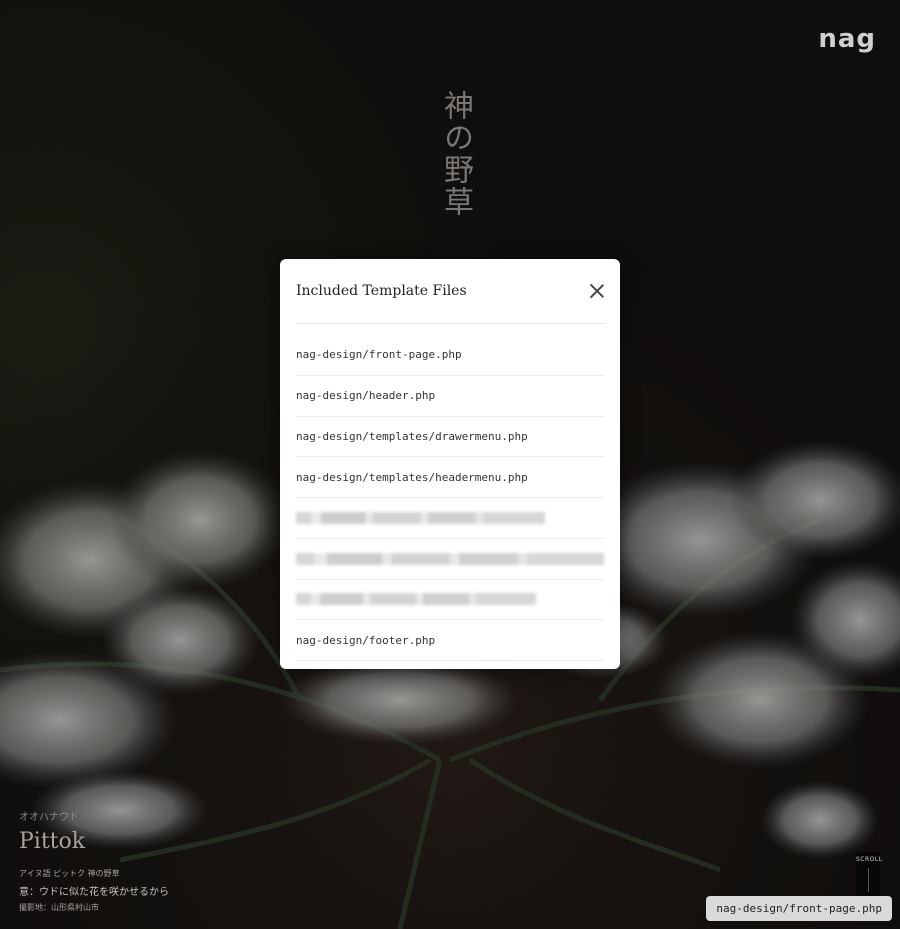 The width and height of the screenshot is (900, 929). Describe the element at coordinates (412, 436) in the screenshot. I see `file-path: nag-design/templates/drawermenu.php` at that location.